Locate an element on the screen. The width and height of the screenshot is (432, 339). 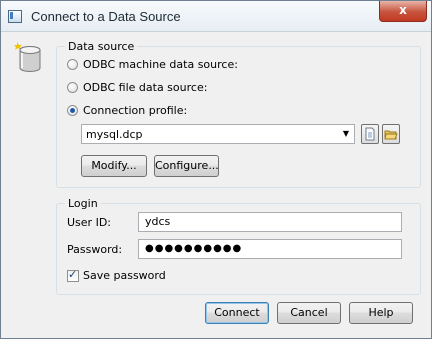
save-password-label: Save password is located at coordinates (124, 275).